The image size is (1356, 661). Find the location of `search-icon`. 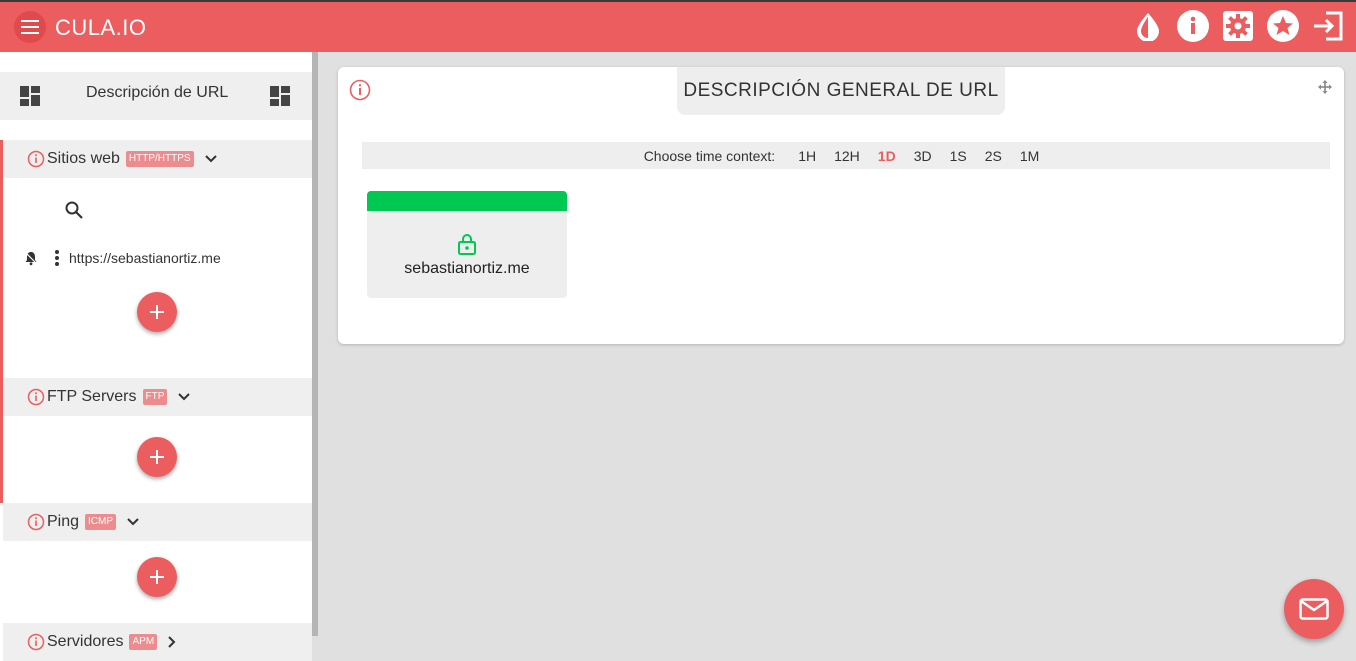

search-icon is located at coordinates (74, 210).